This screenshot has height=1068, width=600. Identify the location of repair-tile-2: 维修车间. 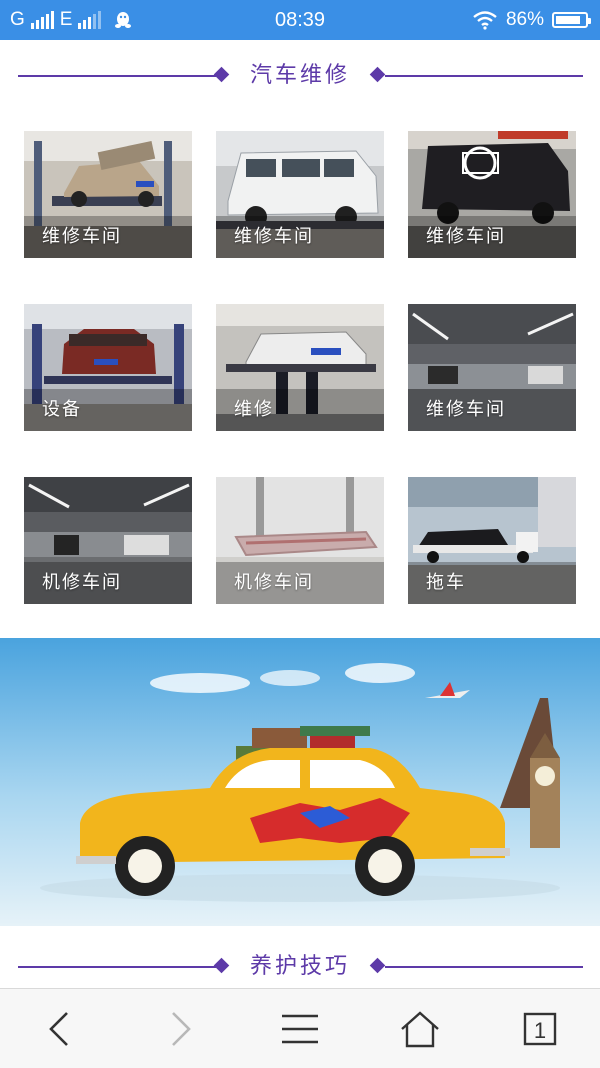
(300, 194).